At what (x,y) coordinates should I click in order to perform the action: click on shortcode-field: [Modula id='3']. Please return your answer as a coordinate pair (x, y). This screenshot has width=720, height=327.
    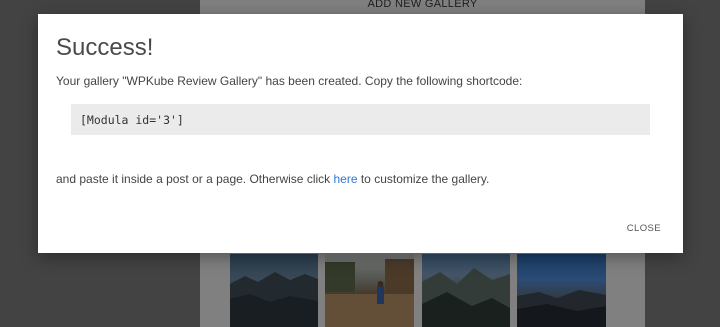
    Looking at the image, I should click on (360, 119).